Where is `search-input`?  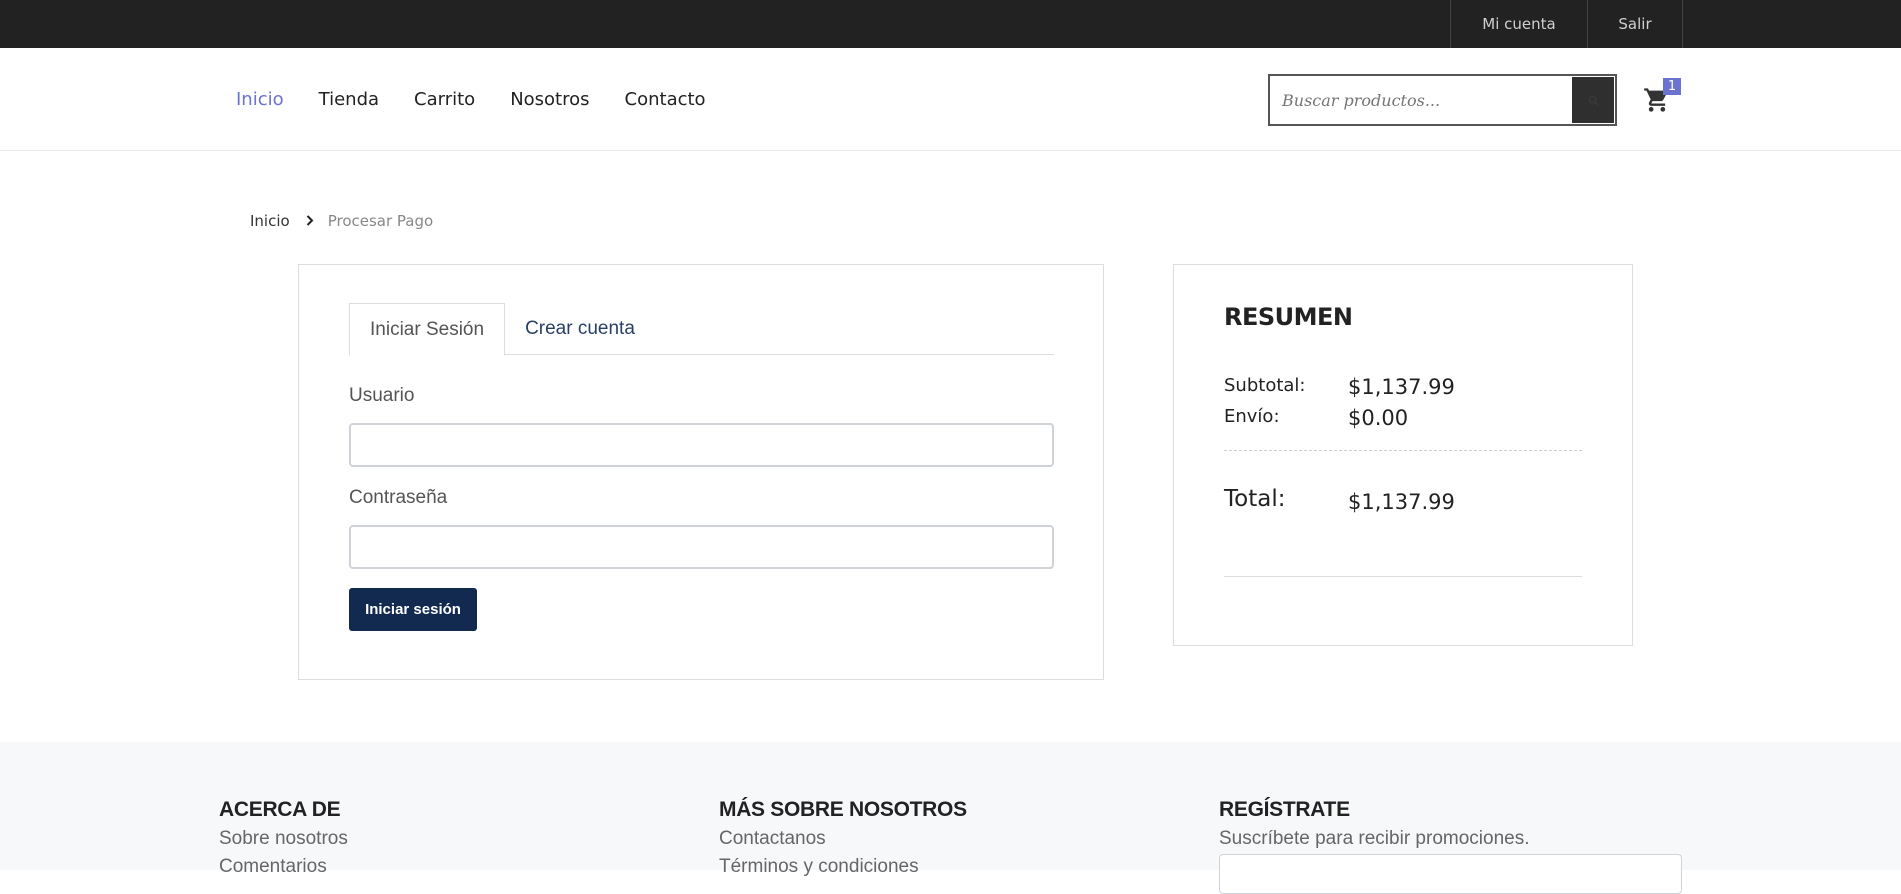 search-input is located at coordinates (1420, 100).